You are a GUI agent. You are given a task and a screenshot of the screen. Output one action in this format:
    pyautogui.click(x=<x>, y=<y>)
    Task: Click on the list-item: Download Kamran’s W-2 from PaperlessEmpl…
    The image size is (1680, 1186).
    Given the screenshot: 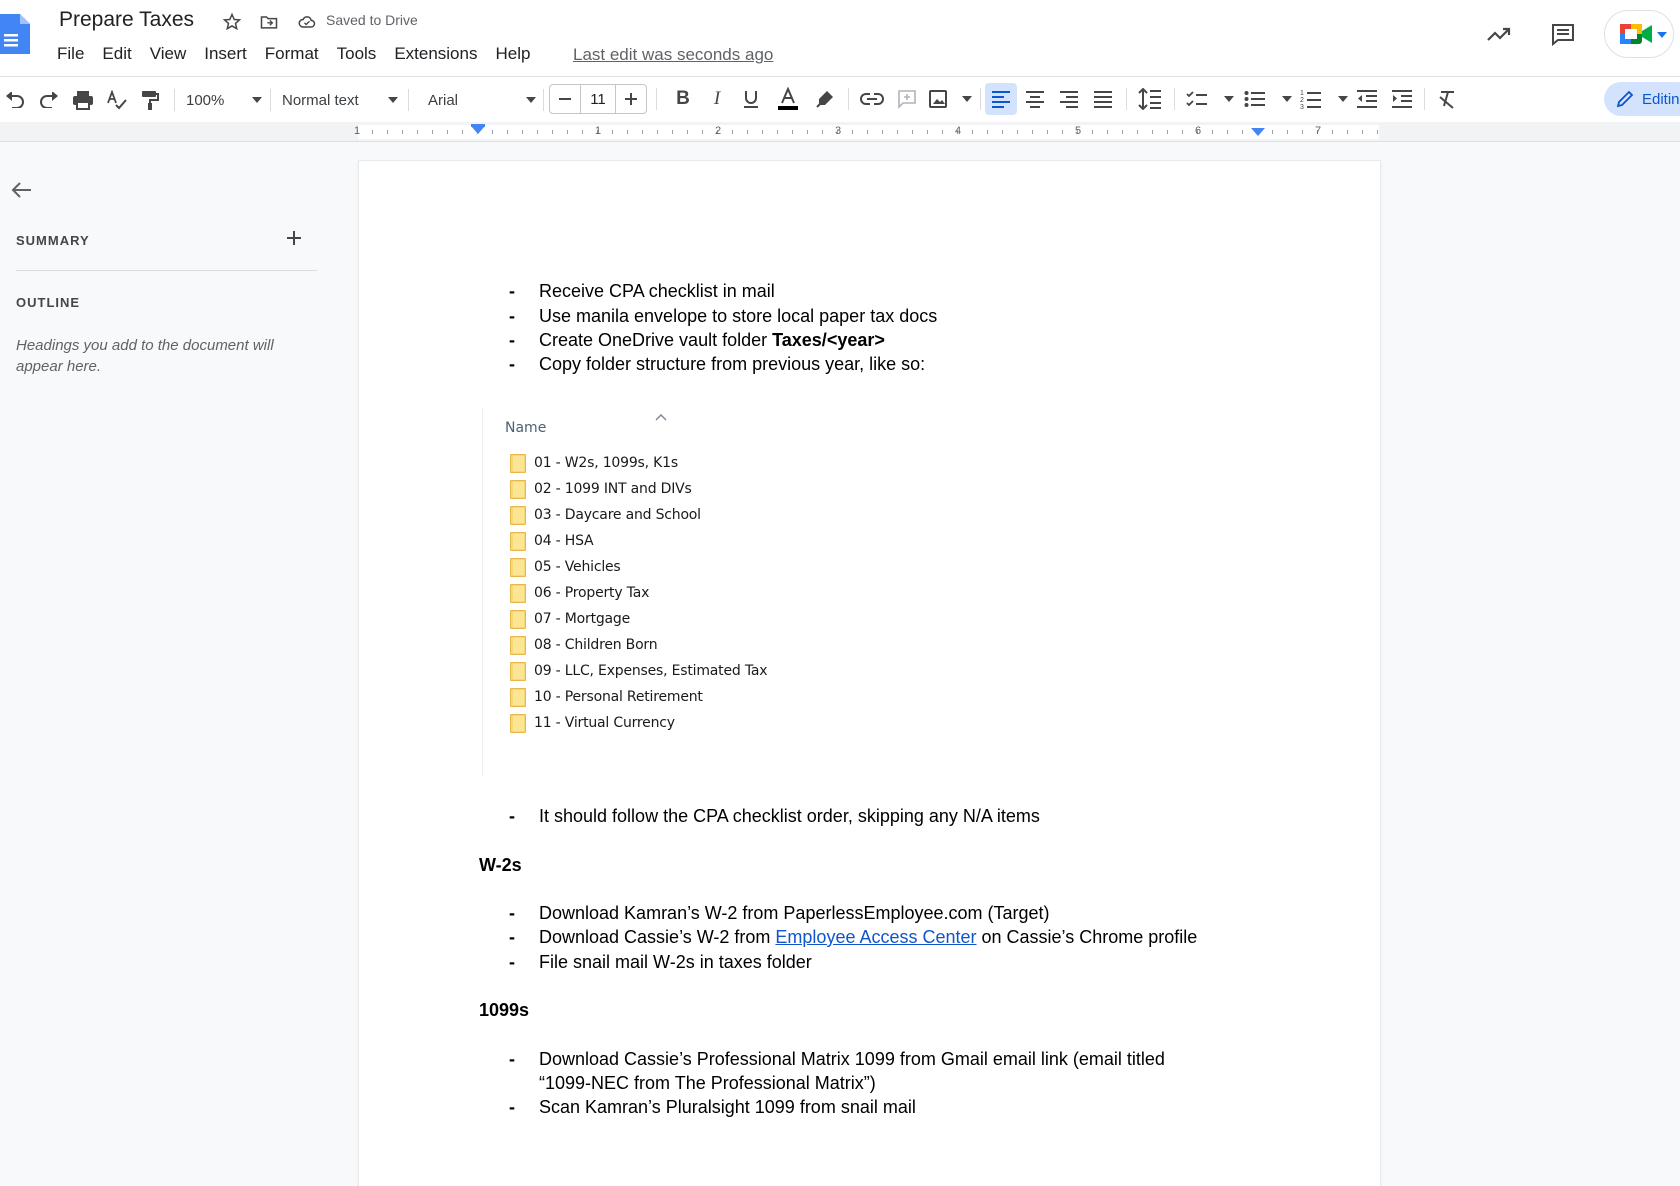 What is the action you would take?
    pyautogui.click(x=794, y=913)
    